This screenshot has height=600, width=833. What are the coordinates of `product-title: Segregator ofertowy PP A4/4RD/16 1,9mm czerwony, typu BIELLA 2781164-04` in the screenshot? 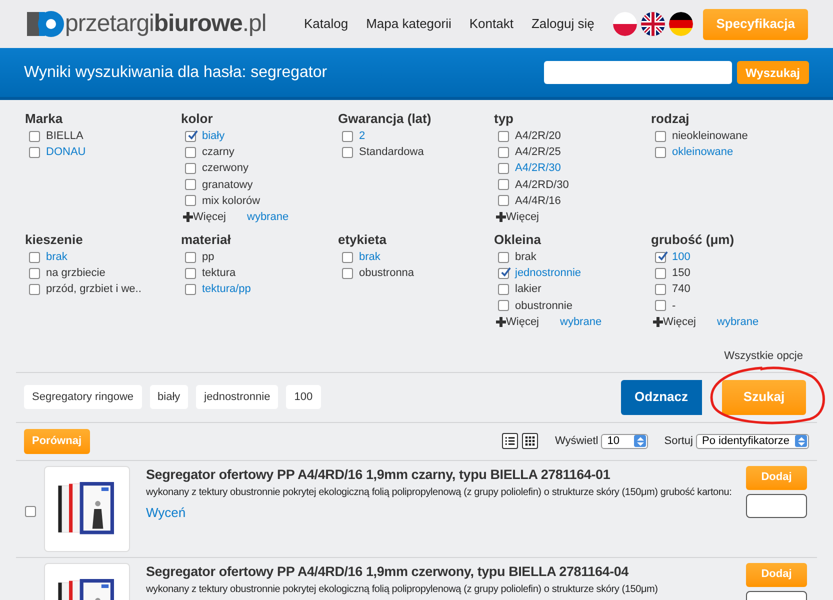 It's located at (436, 571).